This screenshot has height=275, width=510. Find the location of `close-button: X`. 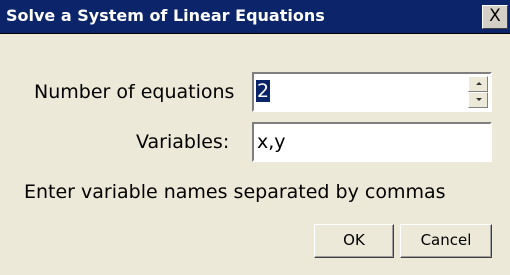

close-button: X is located at coordinates (495, 17).